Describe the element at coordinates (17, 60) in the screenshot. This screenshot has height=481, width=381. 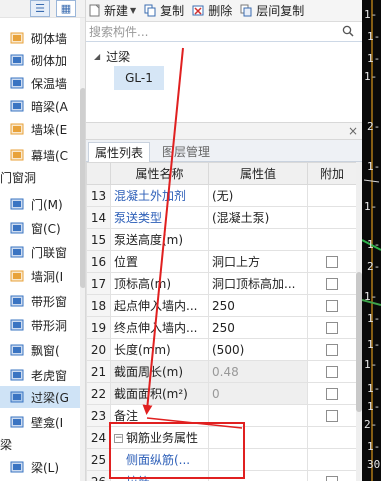
I see `wall-reinforce-icon` at that location.